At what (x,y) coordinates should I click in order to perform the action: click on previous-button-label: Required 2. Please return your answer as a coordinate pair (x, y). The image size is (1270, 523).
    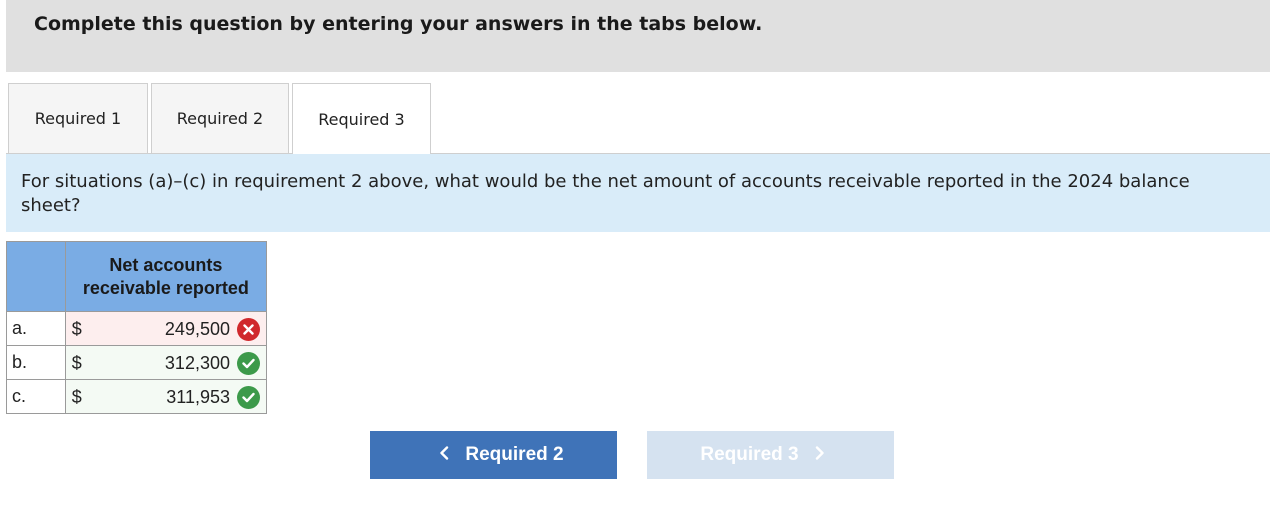
    Looking at the image, I should click on (514, 454).